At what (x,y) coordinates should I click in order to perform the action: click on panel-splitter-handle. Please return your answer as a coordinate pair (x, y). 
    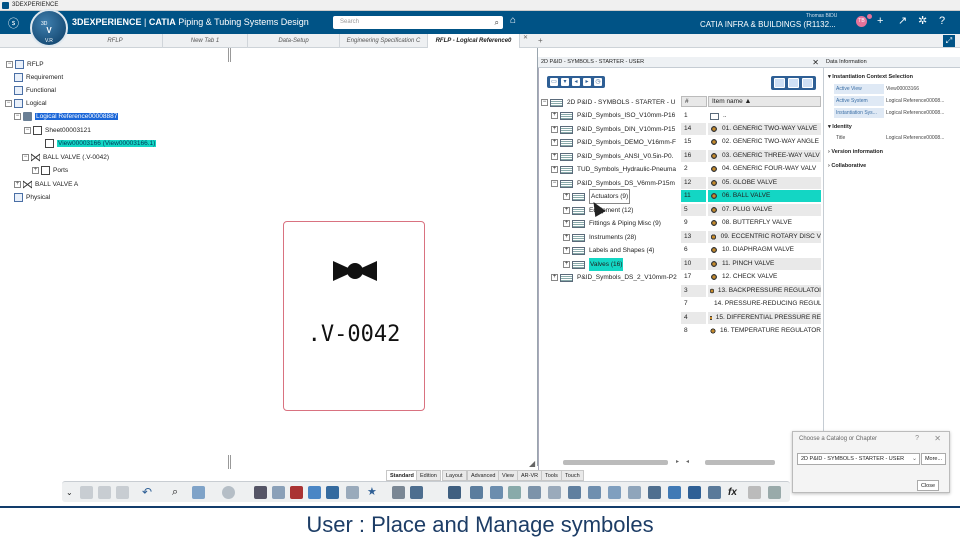
    Looking at the image, I should click on (229, 55).